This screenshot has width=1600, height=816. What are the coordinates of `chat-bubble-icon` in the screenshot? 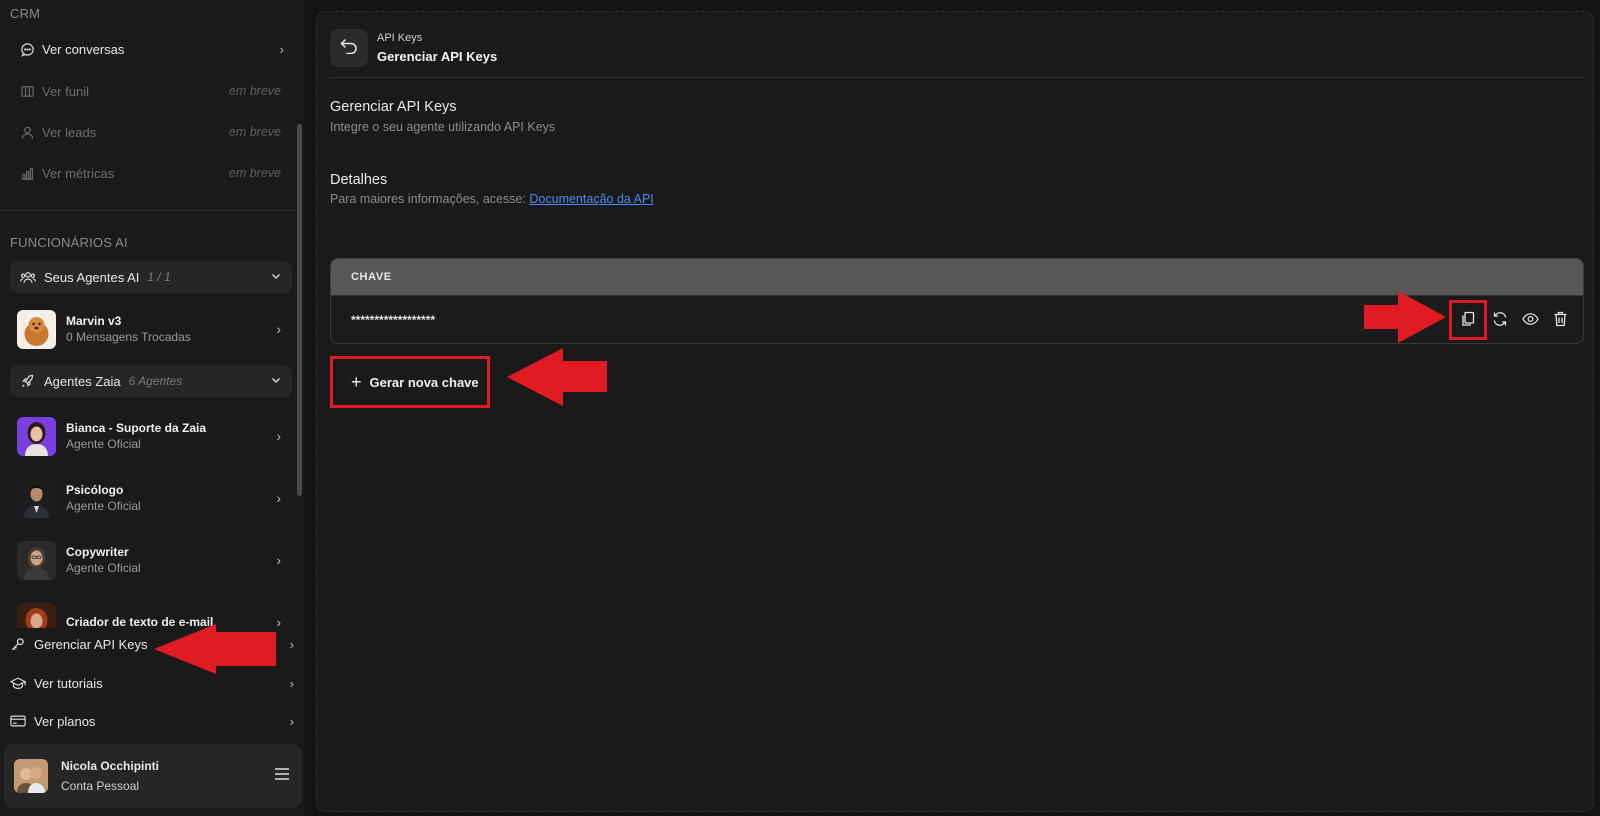 It's located at (27, 49).